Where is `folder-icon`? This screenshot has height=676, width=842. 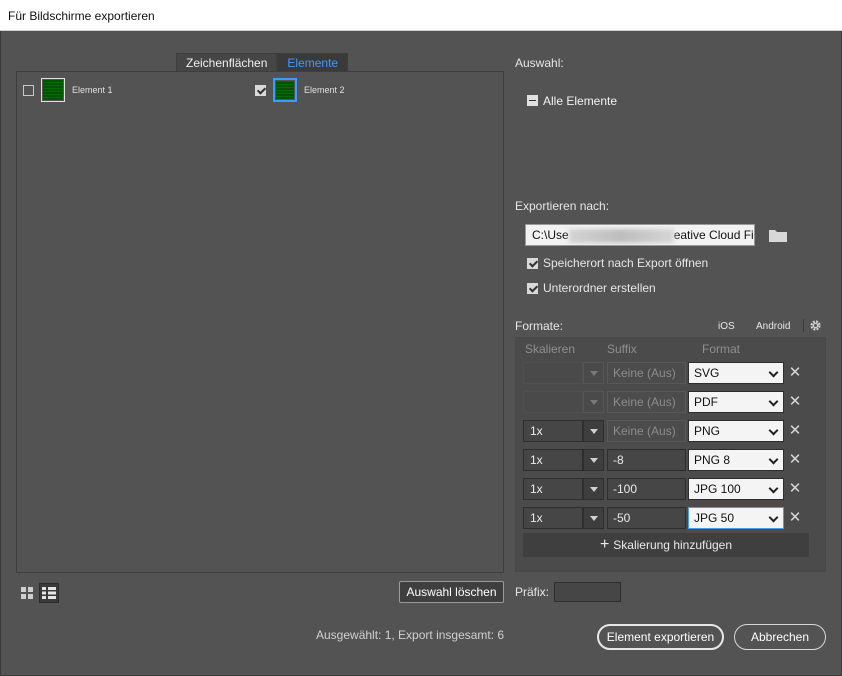
folder-icon is located at coordinates (778, 236).